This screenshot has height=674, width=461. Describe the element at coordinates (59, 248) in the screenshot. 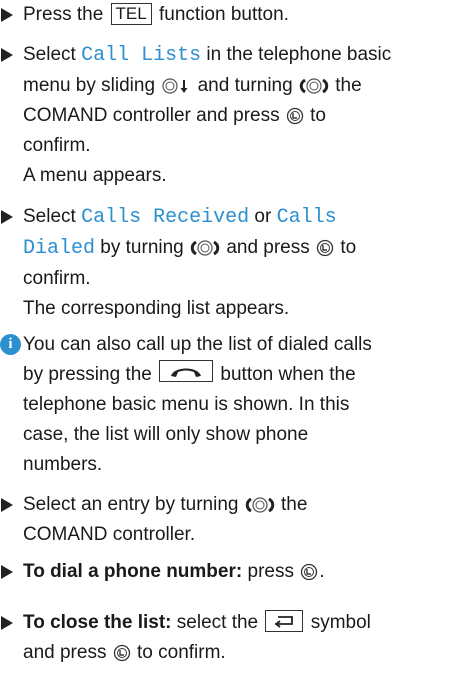

I see `menu-item-calls-dialed: Dialed` at that location.